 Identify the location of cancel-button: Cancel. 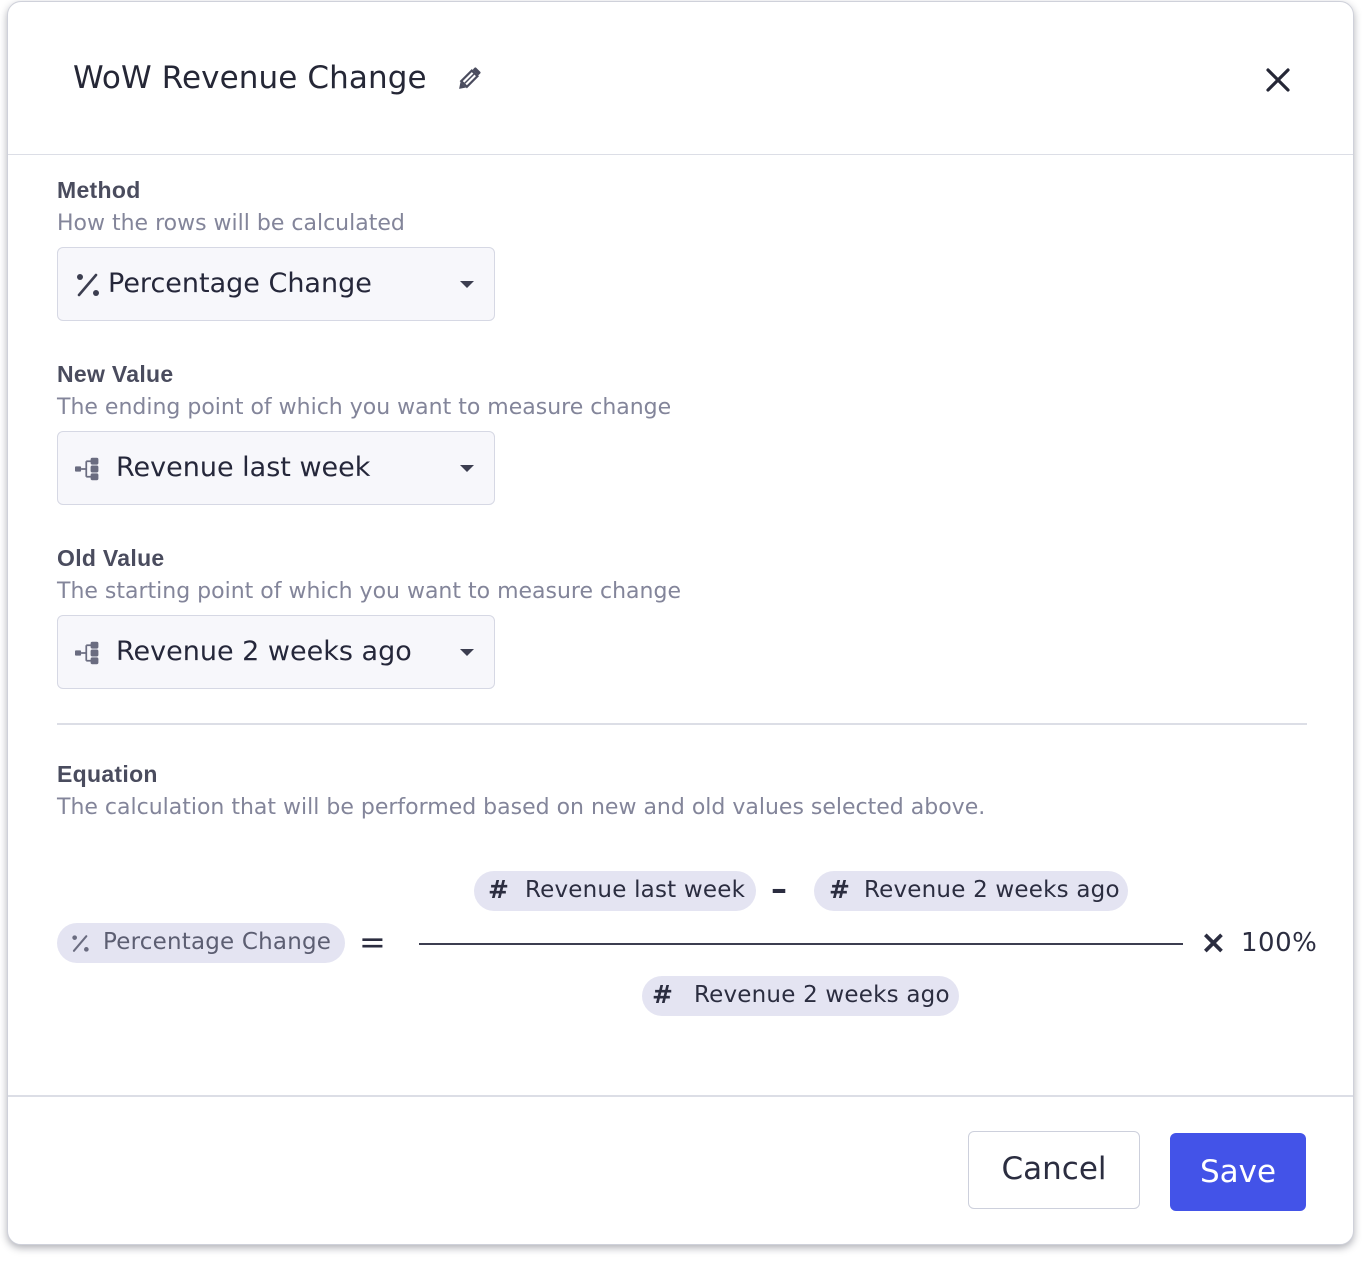
(1054, 1170).